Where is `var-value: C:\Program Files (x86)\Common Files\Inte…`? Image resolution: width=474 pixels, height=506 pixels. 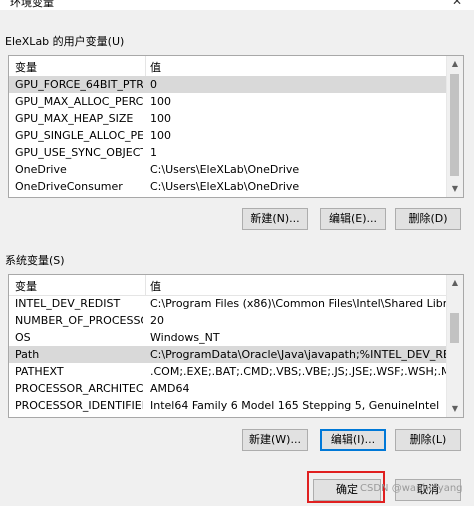 var-value: C:\Program Files (x86)\Common Files\Inte… is located at coordinates (298, 303).